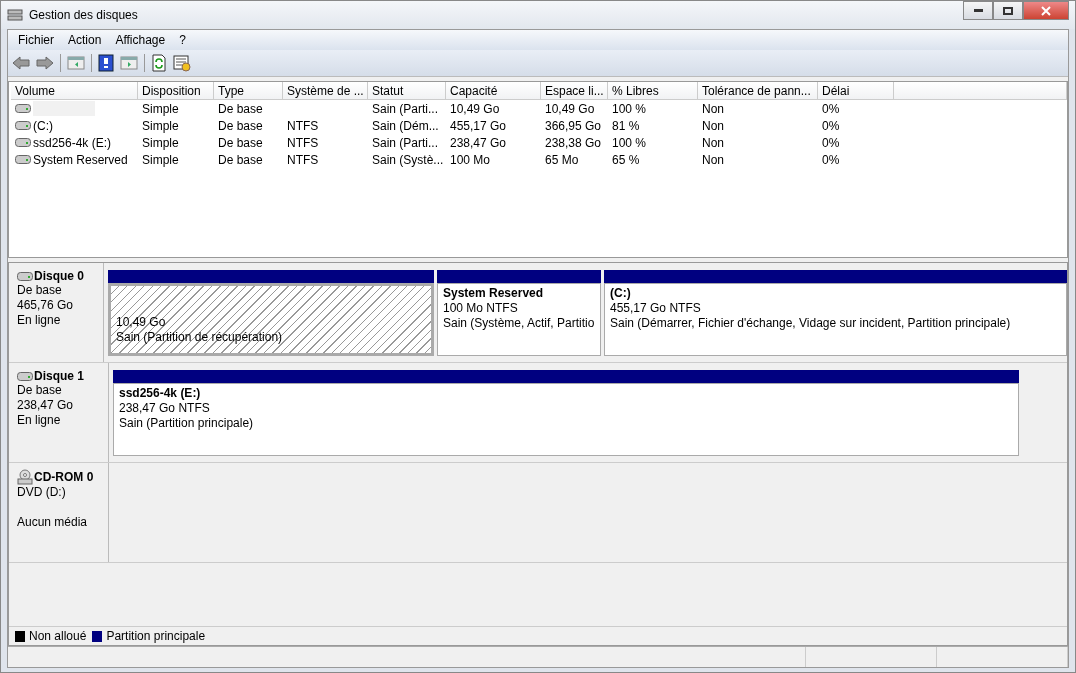 This screenshot has width=1076, height=673. What do you see at coordinates (43, 125) in the screenshot?
I see `table-cell: (C:)` at bounding box center [43, 125].